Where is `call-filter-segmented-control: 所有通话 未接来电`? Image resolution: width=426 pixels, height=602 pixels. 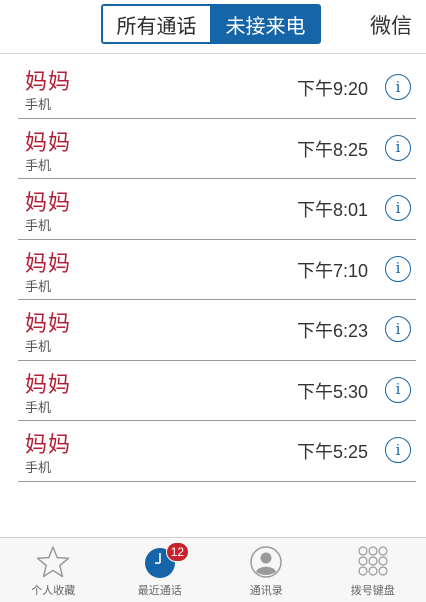 call-filter-segmented-control: 所有通话 未接来电 is located at coordinates (211, 24).